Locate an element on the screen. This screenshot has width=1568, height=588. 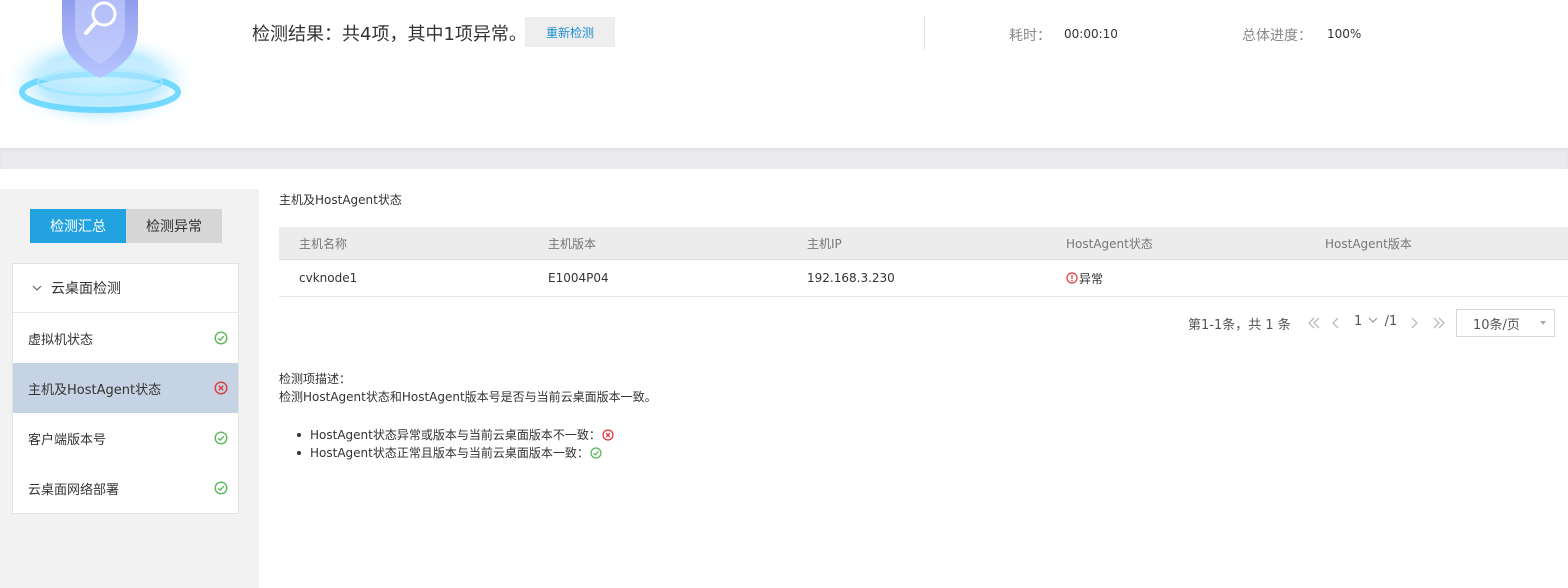
total-pages: /1 is located at coordinates (1391, 321).